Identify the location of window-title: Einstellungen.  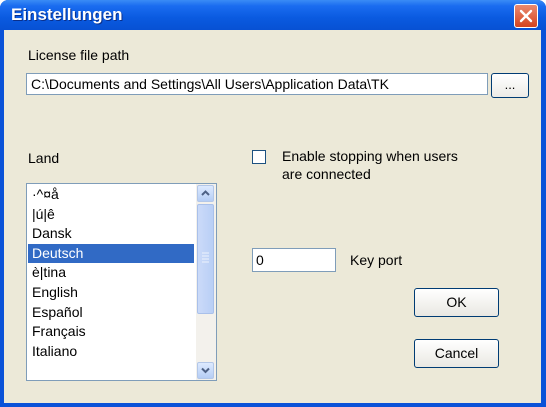
(67, 14).